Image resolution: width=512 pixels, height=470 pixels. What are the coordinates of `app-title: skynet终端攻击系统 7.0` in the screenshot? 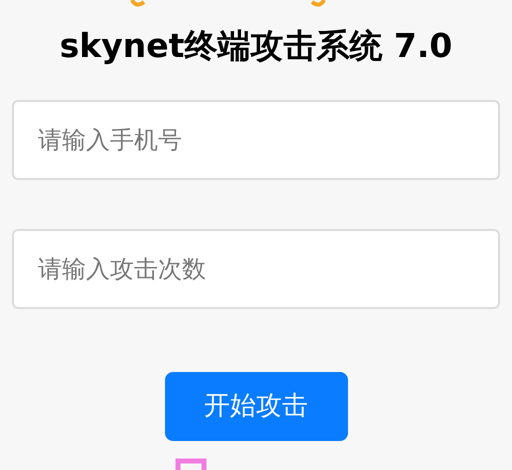 It's located at (256, 46).